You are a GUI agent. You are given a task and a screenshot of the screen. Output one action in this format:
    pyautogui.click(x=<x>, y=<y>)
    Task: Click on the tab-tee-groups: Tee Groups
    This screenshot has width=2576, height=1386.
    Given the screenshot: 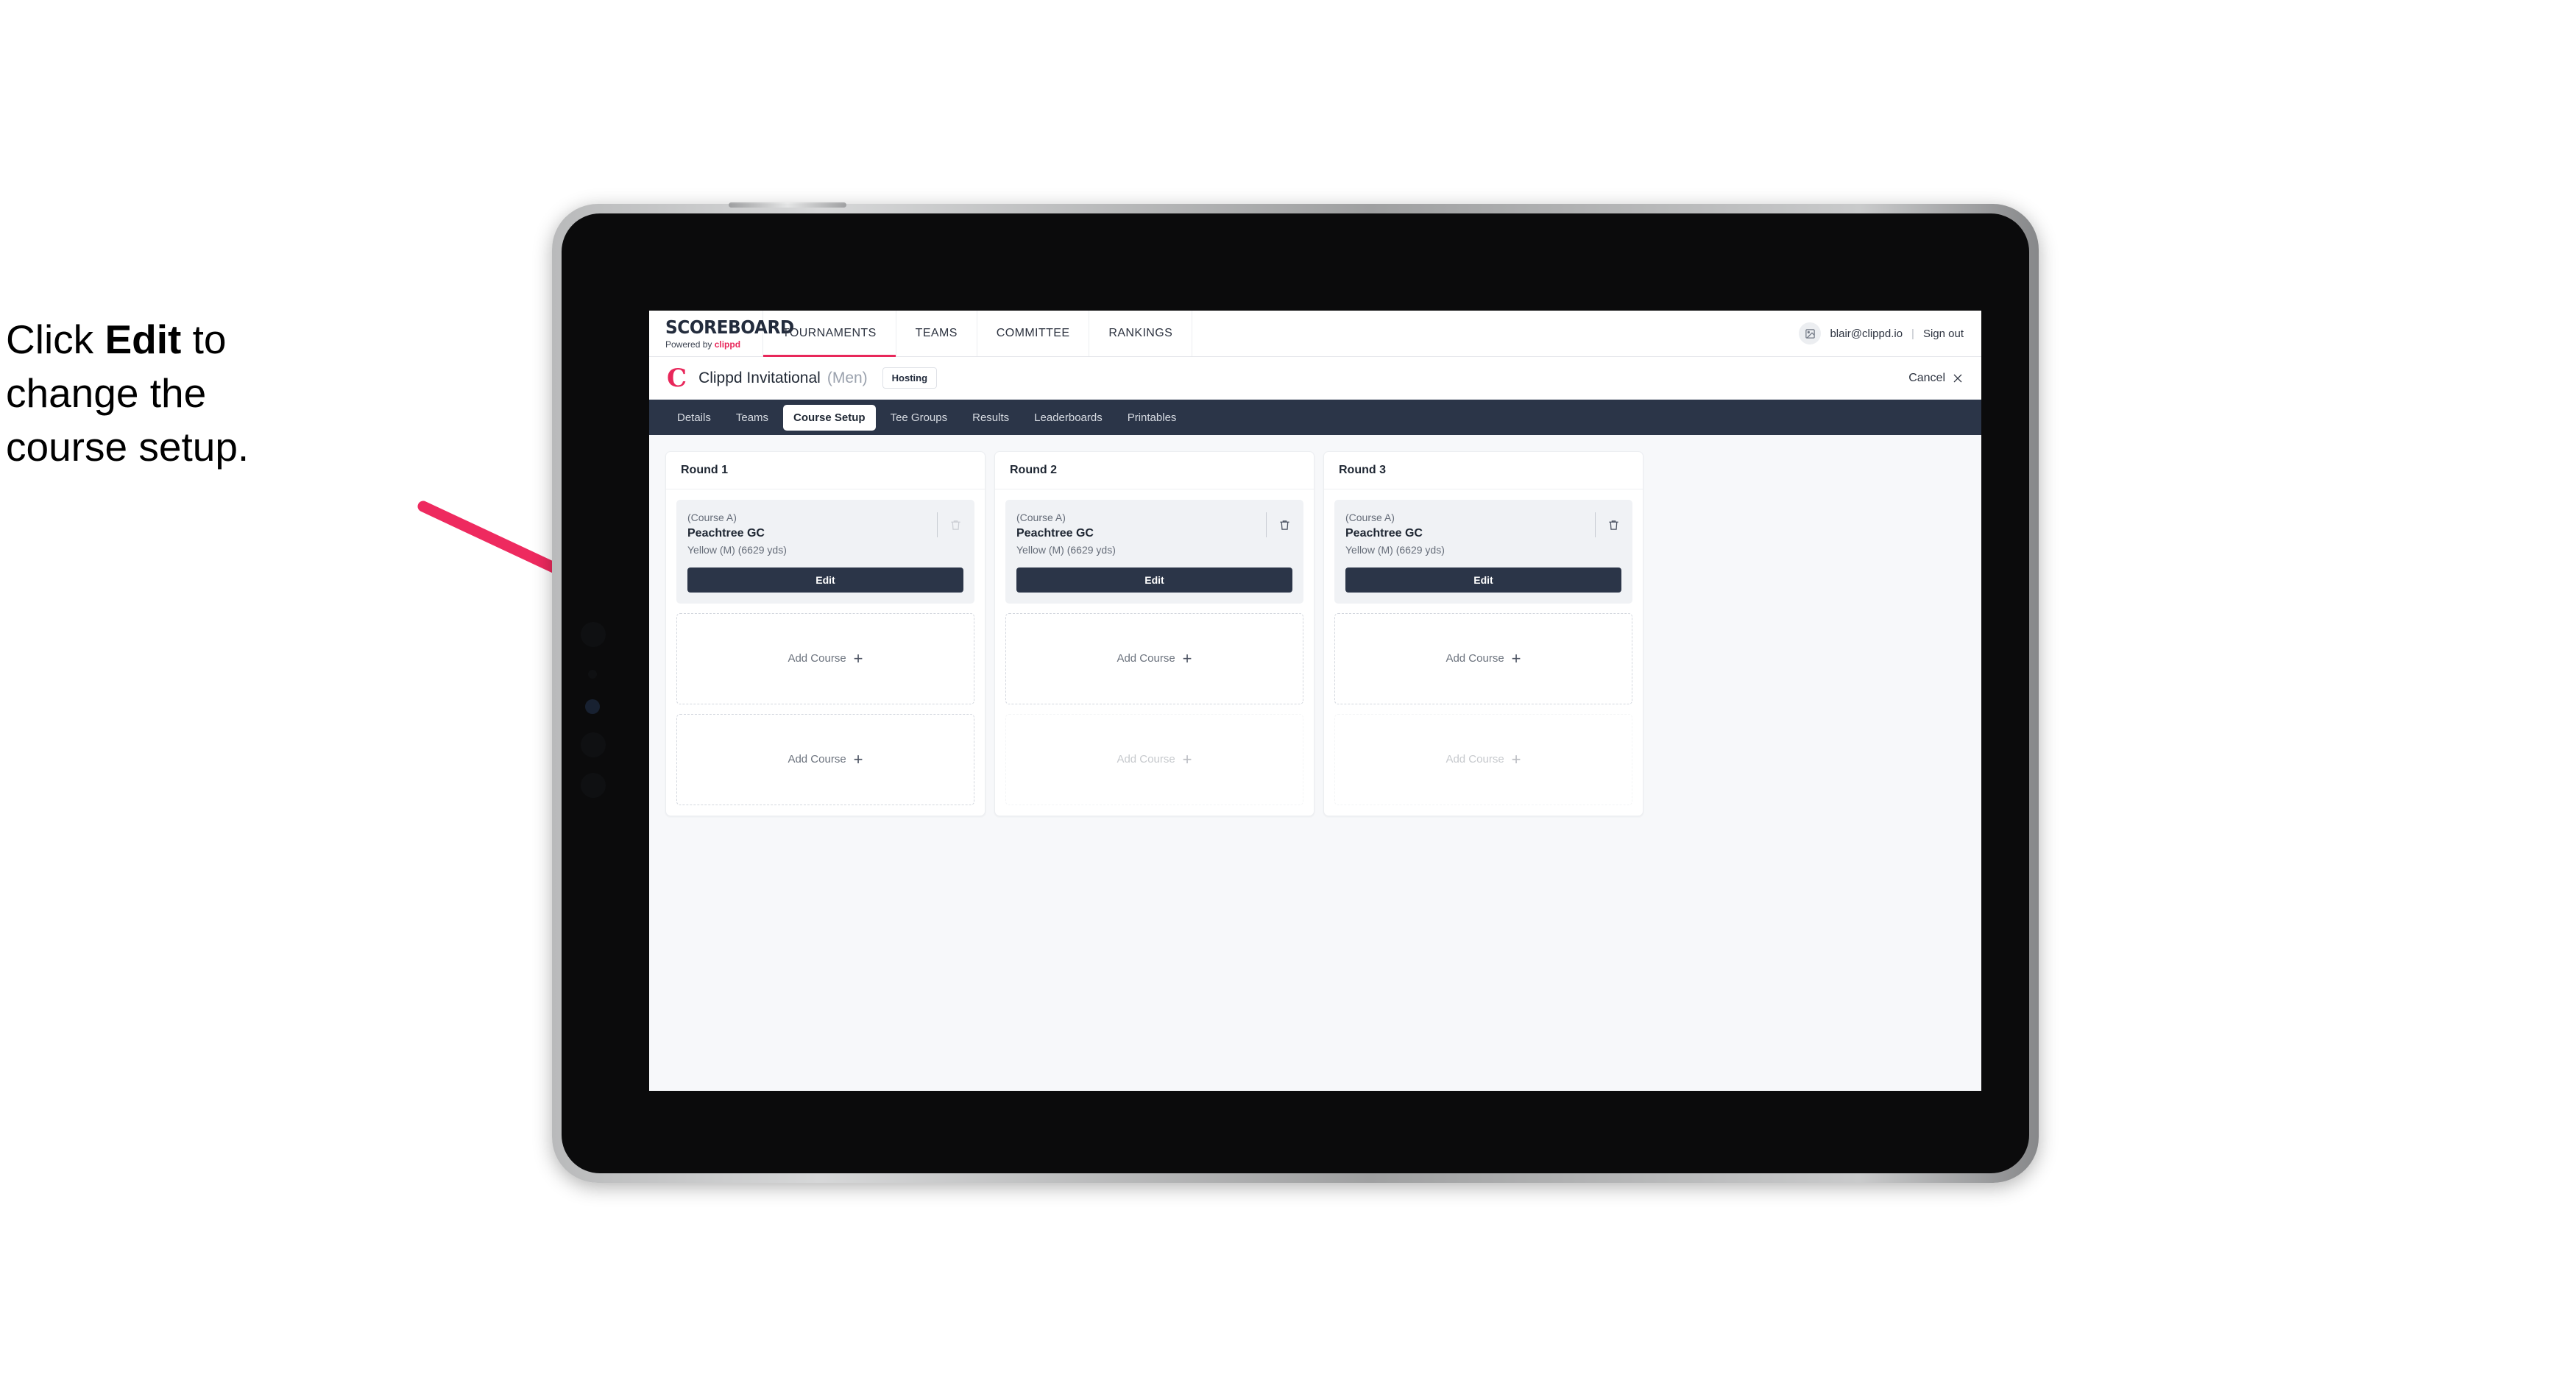 What is the action you would take?
    pyautogui.click(x=919, y=418)
    